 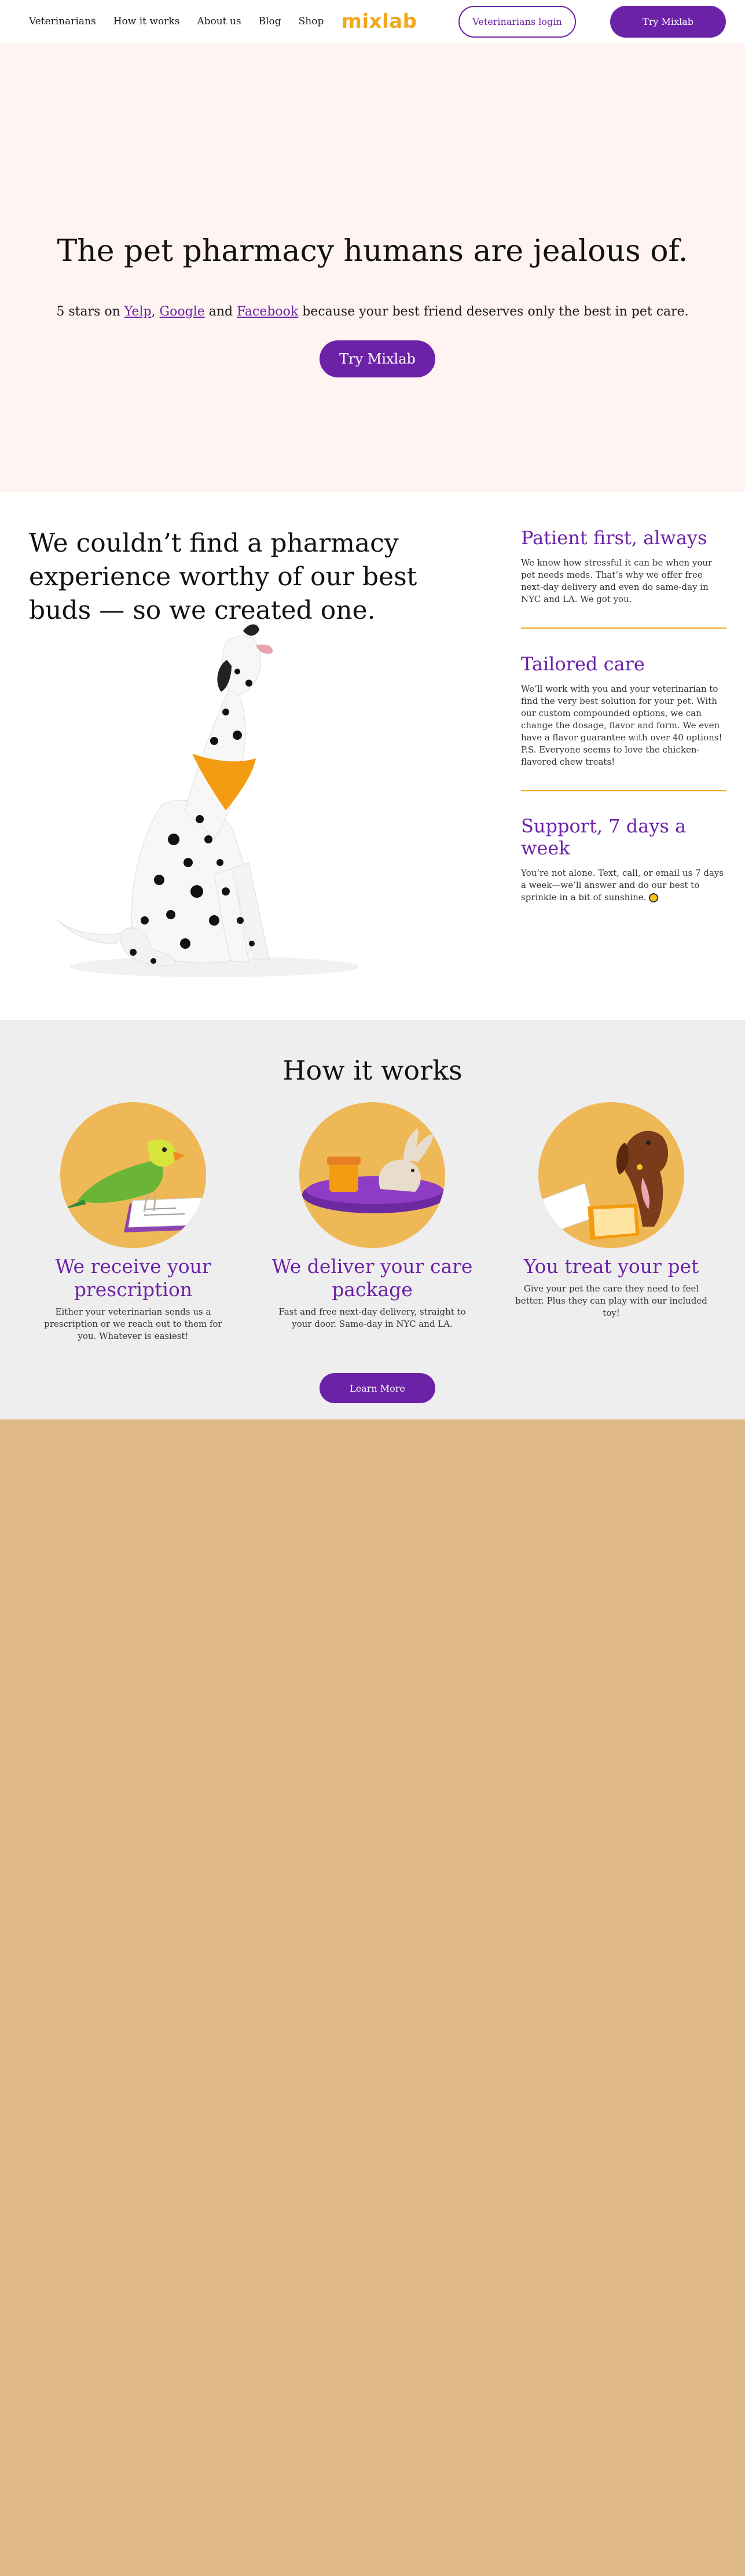 What do you see at coordinates (654, 897) in the screenshot?
I see `sun-icon` at bounding box center [654, 897].